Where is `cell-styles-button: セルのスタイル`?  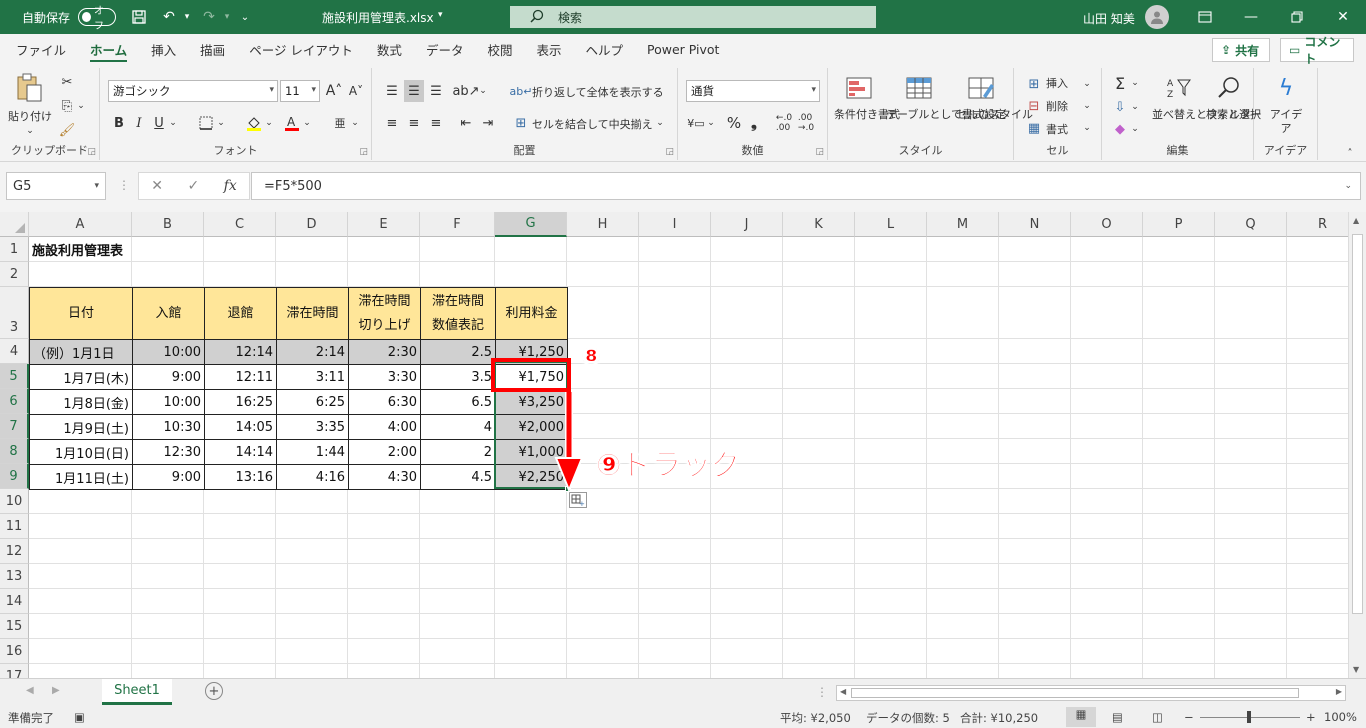
cell-styles-button: セルのスタイル is located at coordinates (994, 115).